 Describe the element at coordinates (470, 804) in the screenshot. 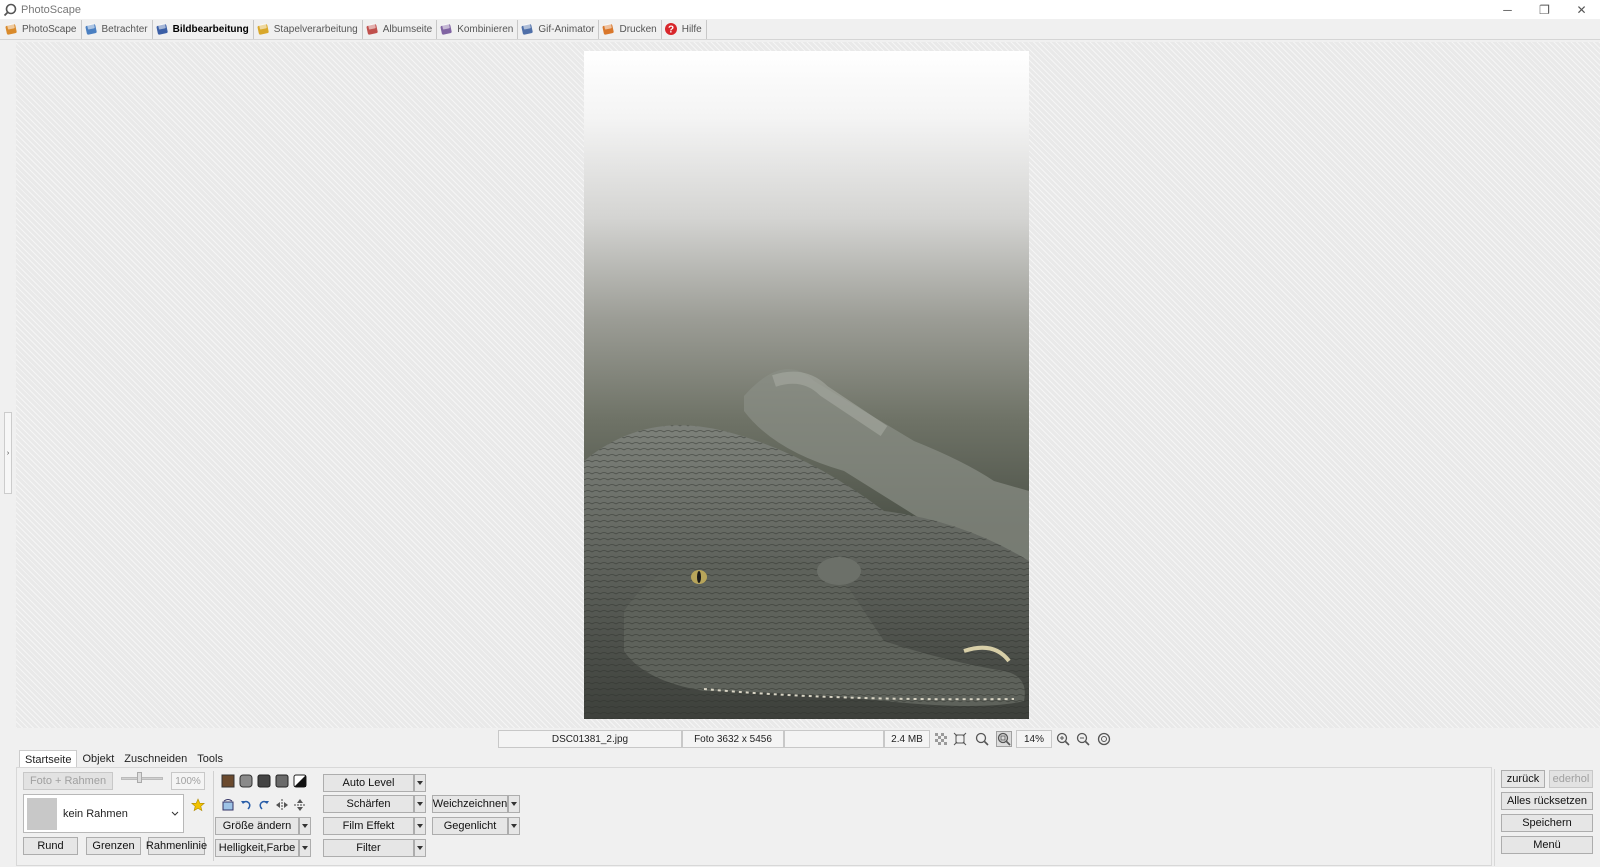

I see `blur-button: Weichzeichnen` at that location.